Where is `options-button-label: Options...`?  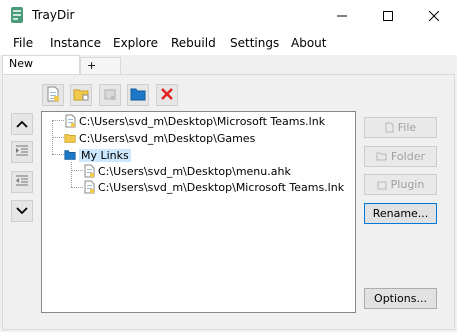 options-button-label: Options... is located at coordinates (400, 298).